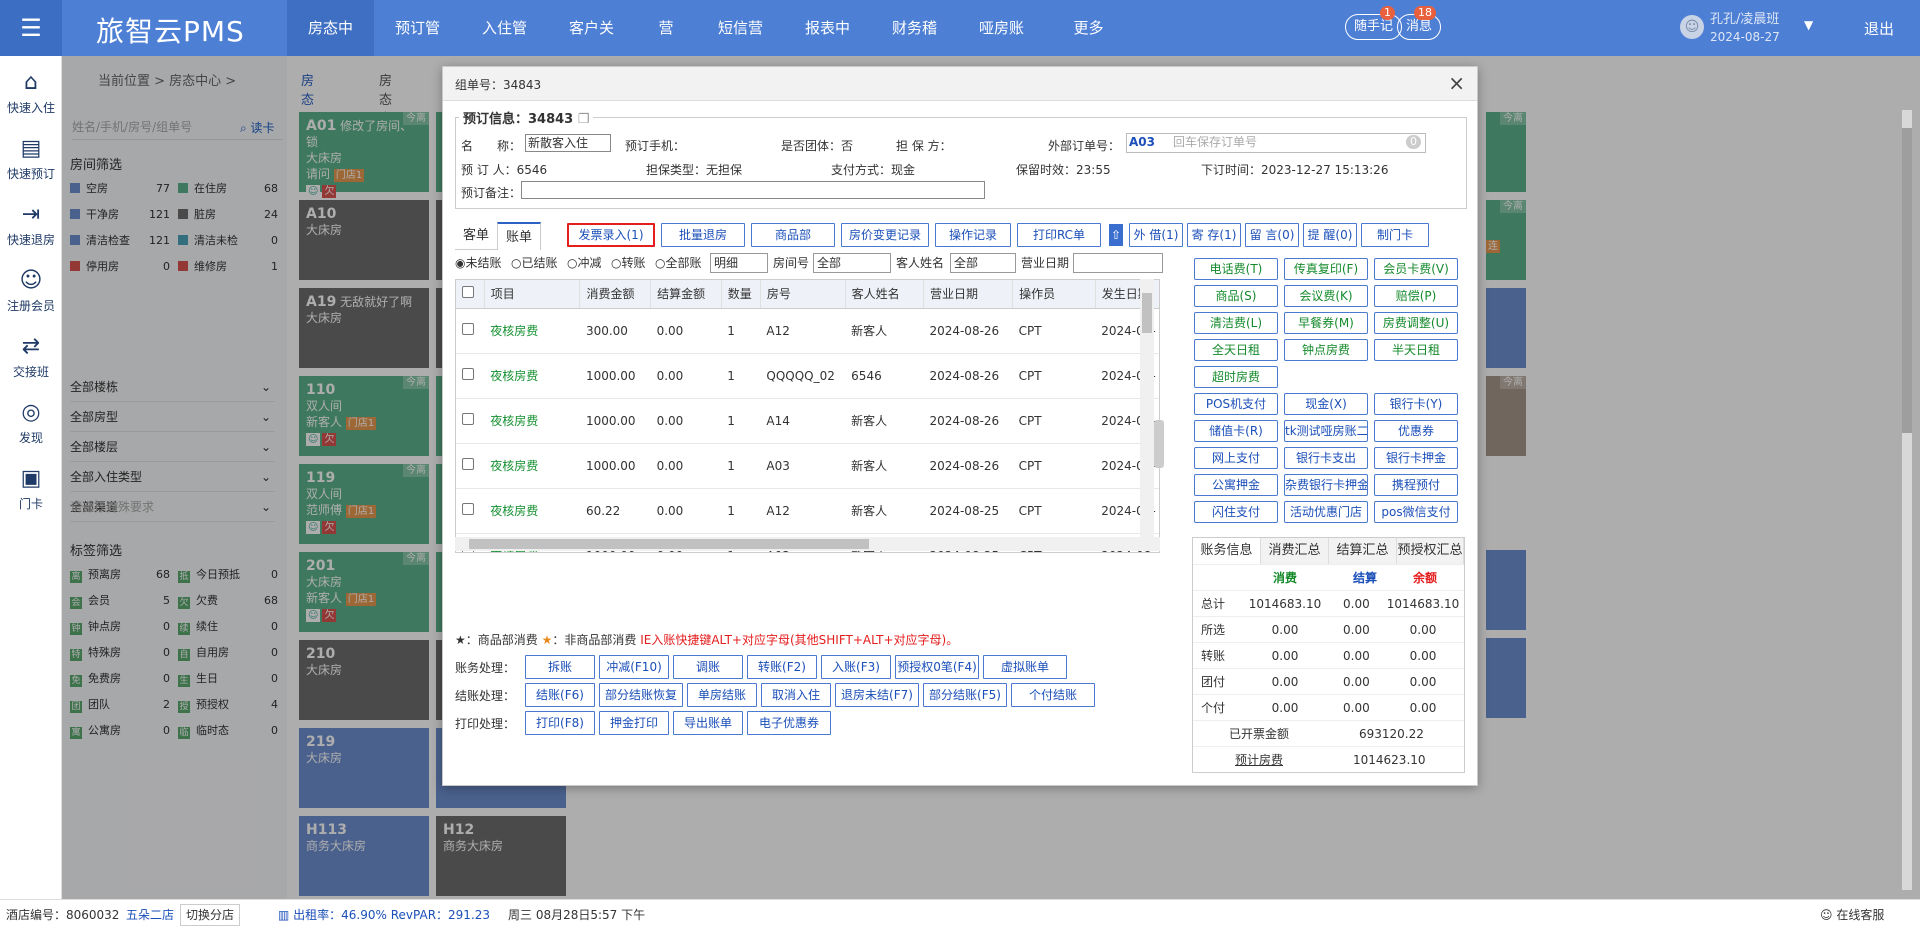  I want to click on sidenav-item: ▣ 门卡, so click(31, 489).